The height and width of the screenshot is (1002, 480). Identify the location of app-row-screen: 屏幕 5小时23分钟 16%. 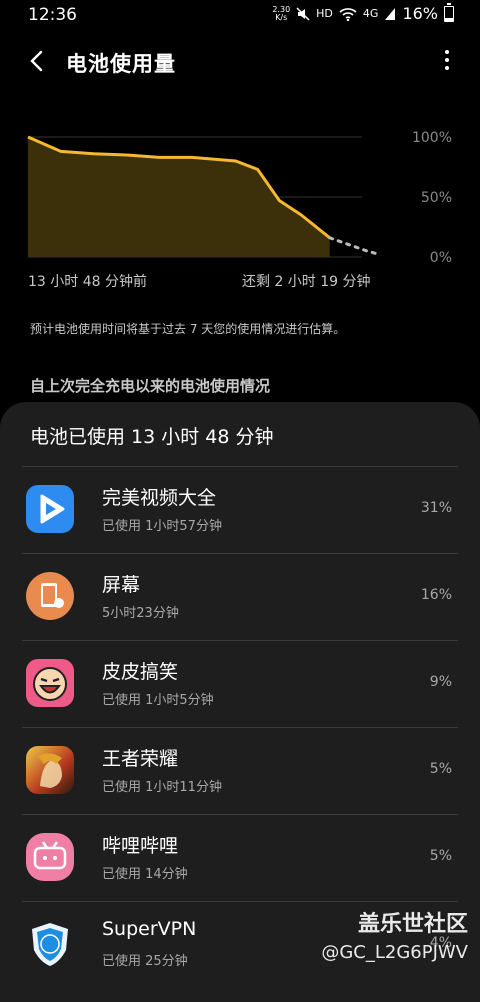
(240, 596).